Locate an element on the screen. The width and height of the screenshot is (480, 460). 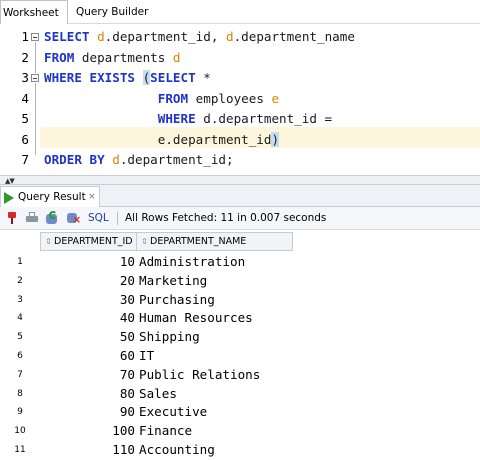
toolbar-divider is located at coordinates (117, 218).